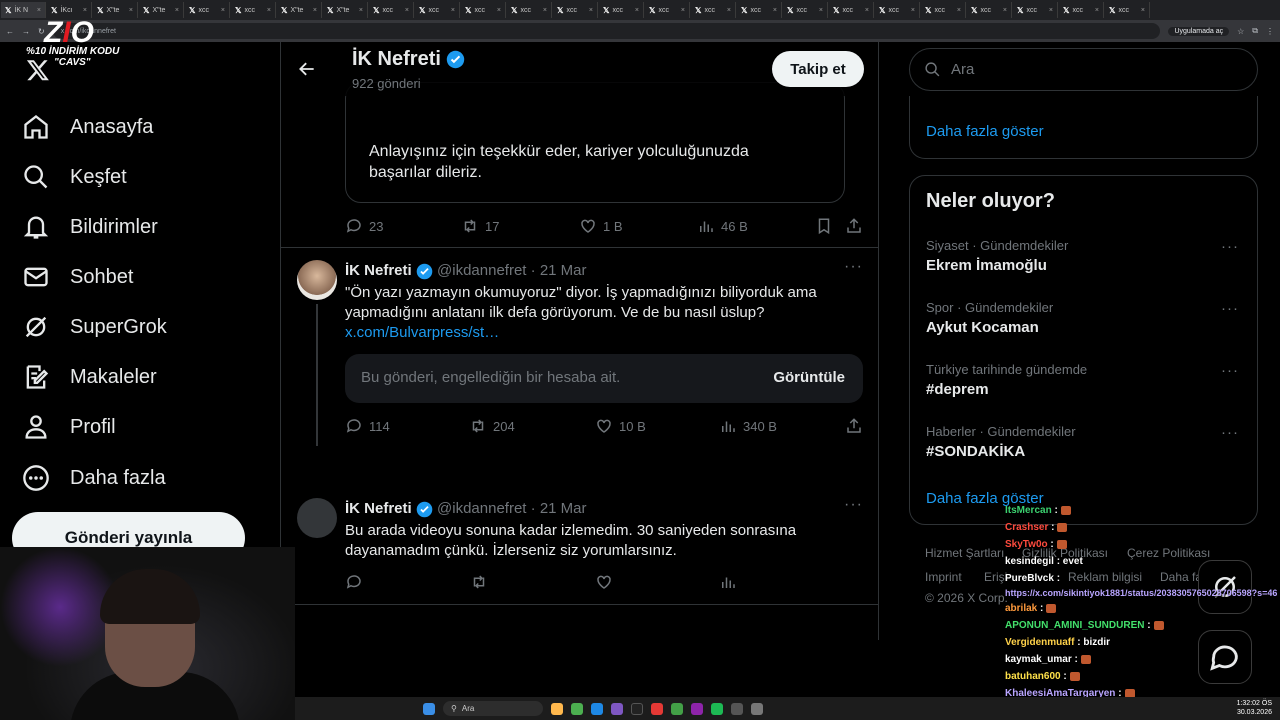 The height and width of the screenshot is (720, 1280). What do you see at coordinates (601, 226) in the screenshot?
I see `like-stat: 1 B` at bounding box center [601, 226].